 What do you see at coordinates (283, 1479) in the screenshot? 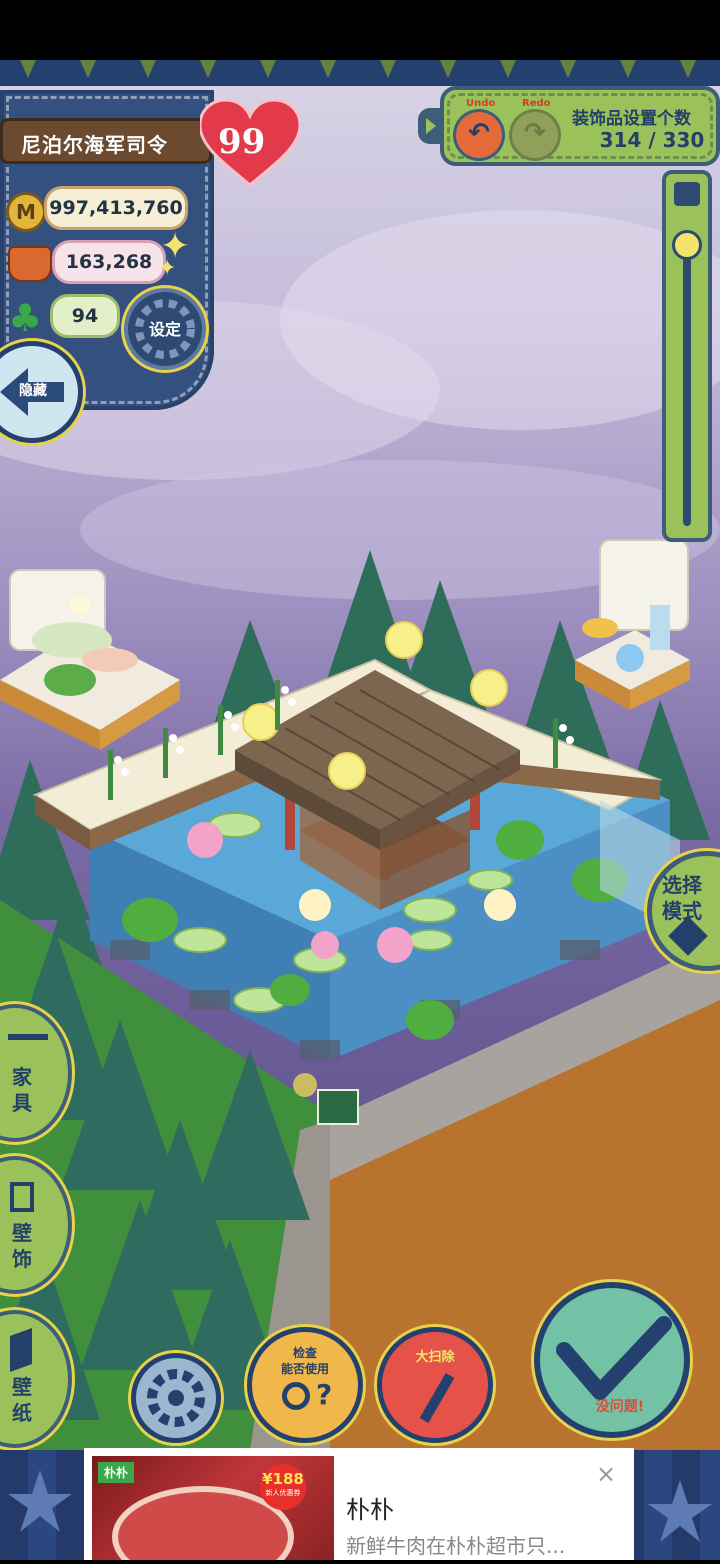
I see `ad-price: ¥188` at bounding box center [283, 1479].